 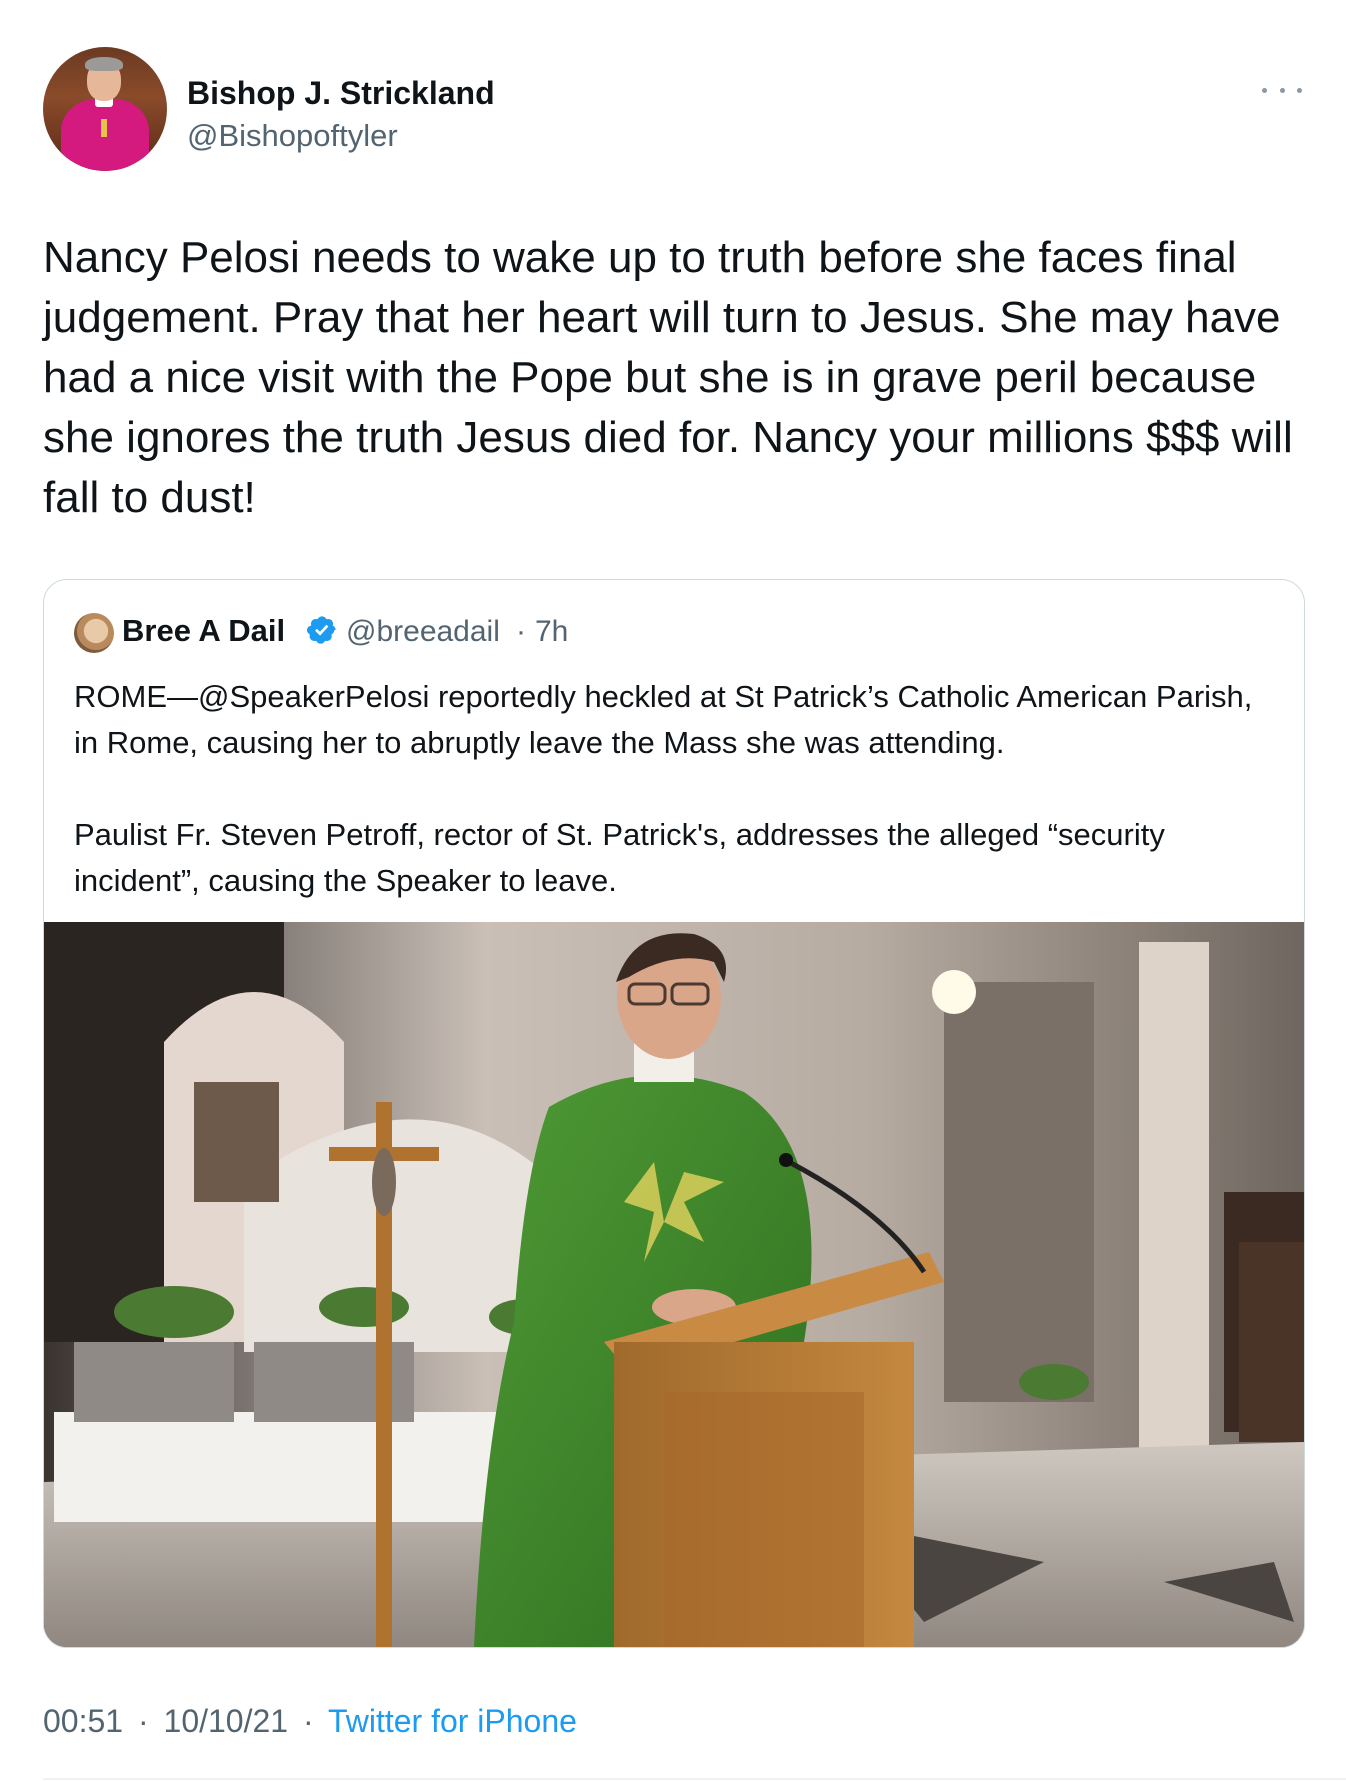 What do you see at coordinates (203, 631) in the screenshot?
I see `quoted-author-name: Bree A Dail` at bounding box center [203, 631].